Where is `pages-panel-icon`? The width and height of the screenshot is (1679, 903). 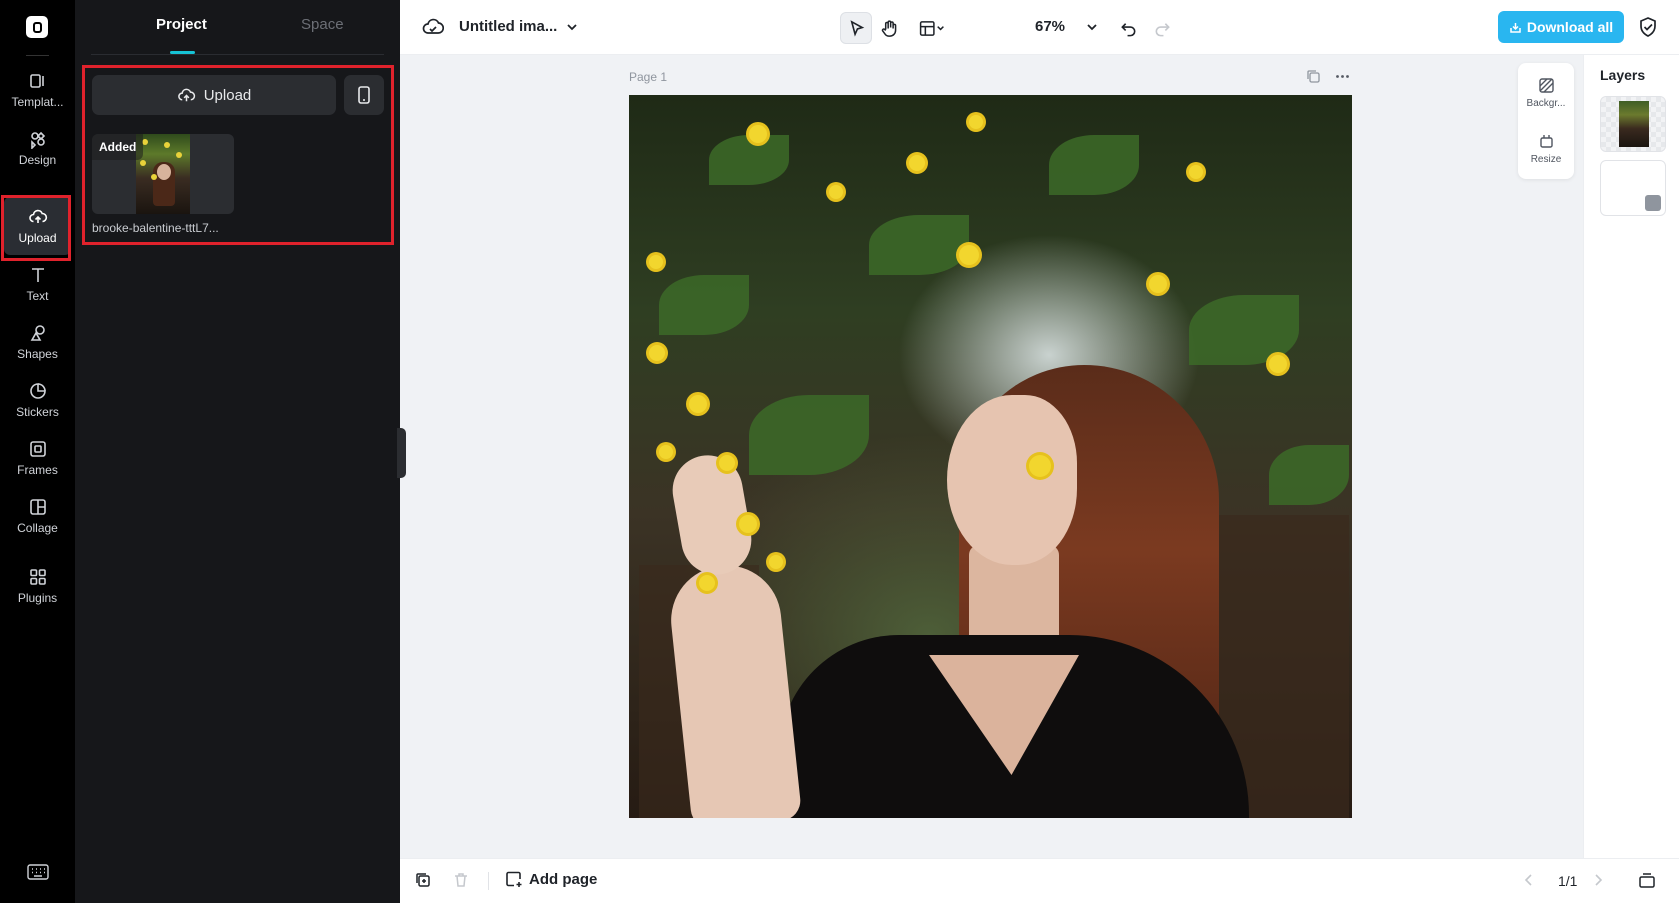
pages-panel-icon is located at coordinates (1647, 880).